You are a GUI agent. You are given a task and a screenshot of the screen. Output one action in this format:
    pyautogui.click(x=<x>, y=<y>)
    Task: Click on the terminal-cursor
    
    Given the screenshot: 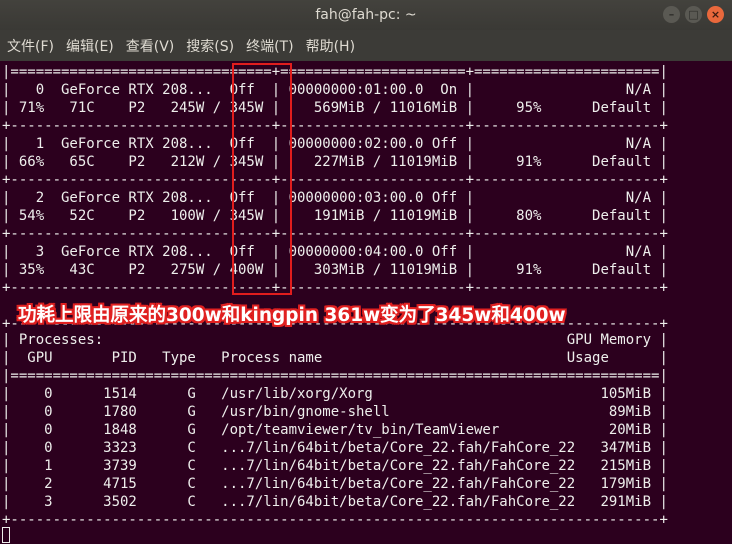 What is the action you would take?
    pyautogui.click(x=6, y=535)
    